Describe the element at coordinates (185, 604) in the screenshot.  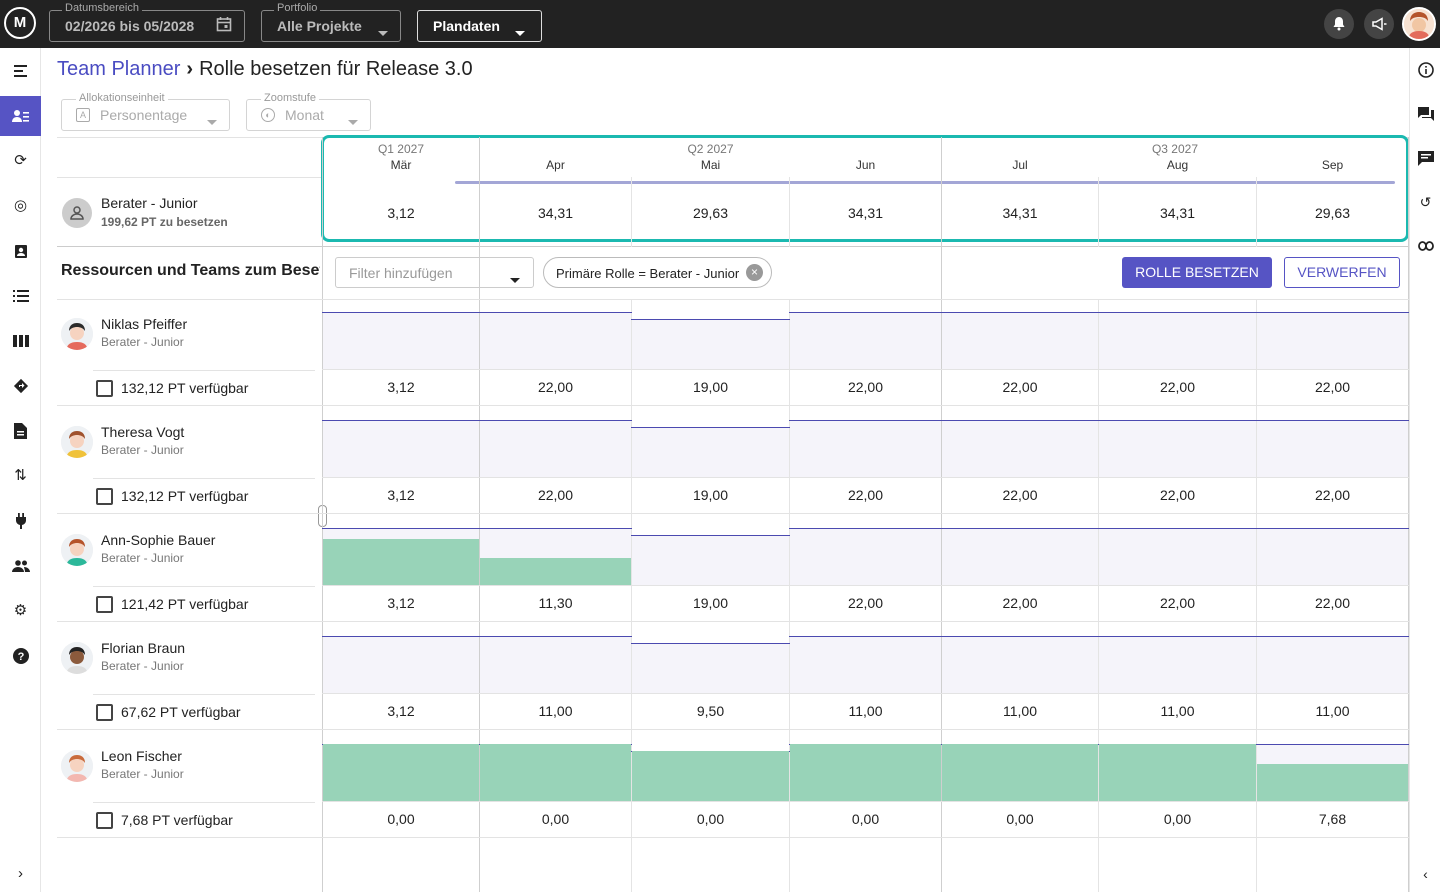
I see `resource-availability: 121,42 PT verfügbar` at that location.